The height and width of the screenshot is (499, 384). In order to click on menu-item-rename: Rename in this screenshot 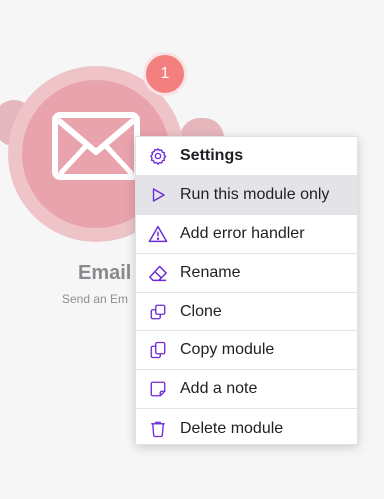, I will do `click(246, 273)`.